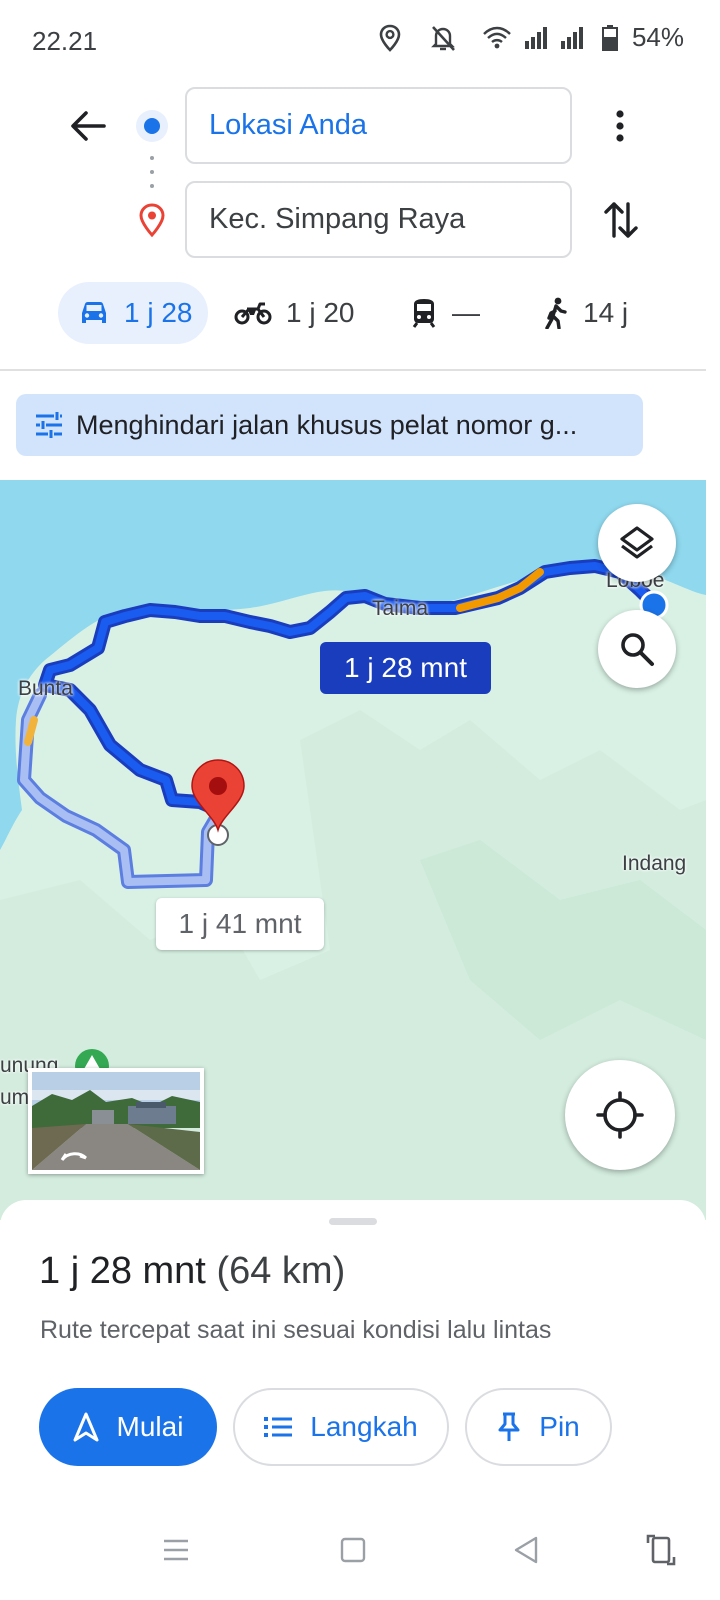 Image resolution: width=720 pixels, height=1600 pixels. What do you see at coordinates (152, 172) in the screenshot?
I see `route-connector` at bounding box center [152, 172].